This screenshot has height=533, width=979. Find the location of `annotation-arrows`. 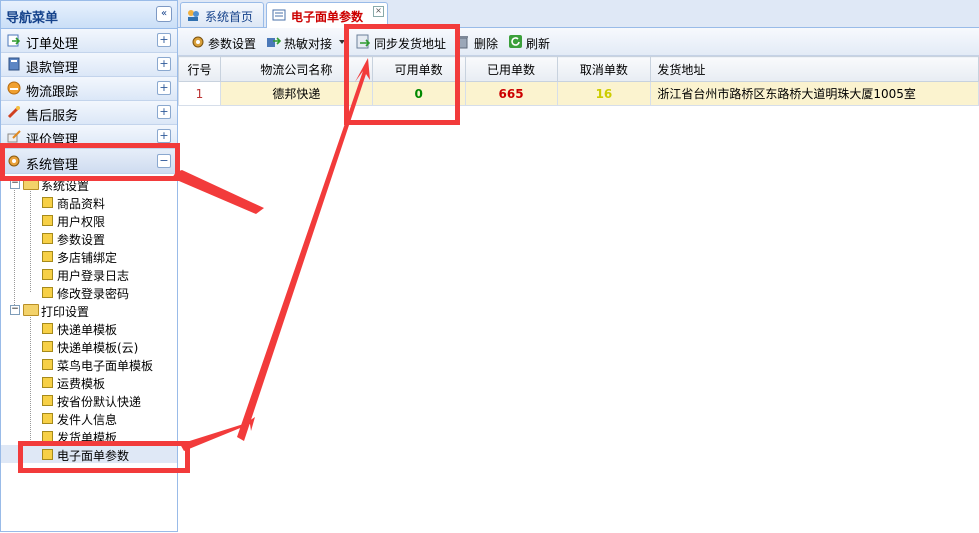

annotation-arrows is located at coordinates (271, 254).